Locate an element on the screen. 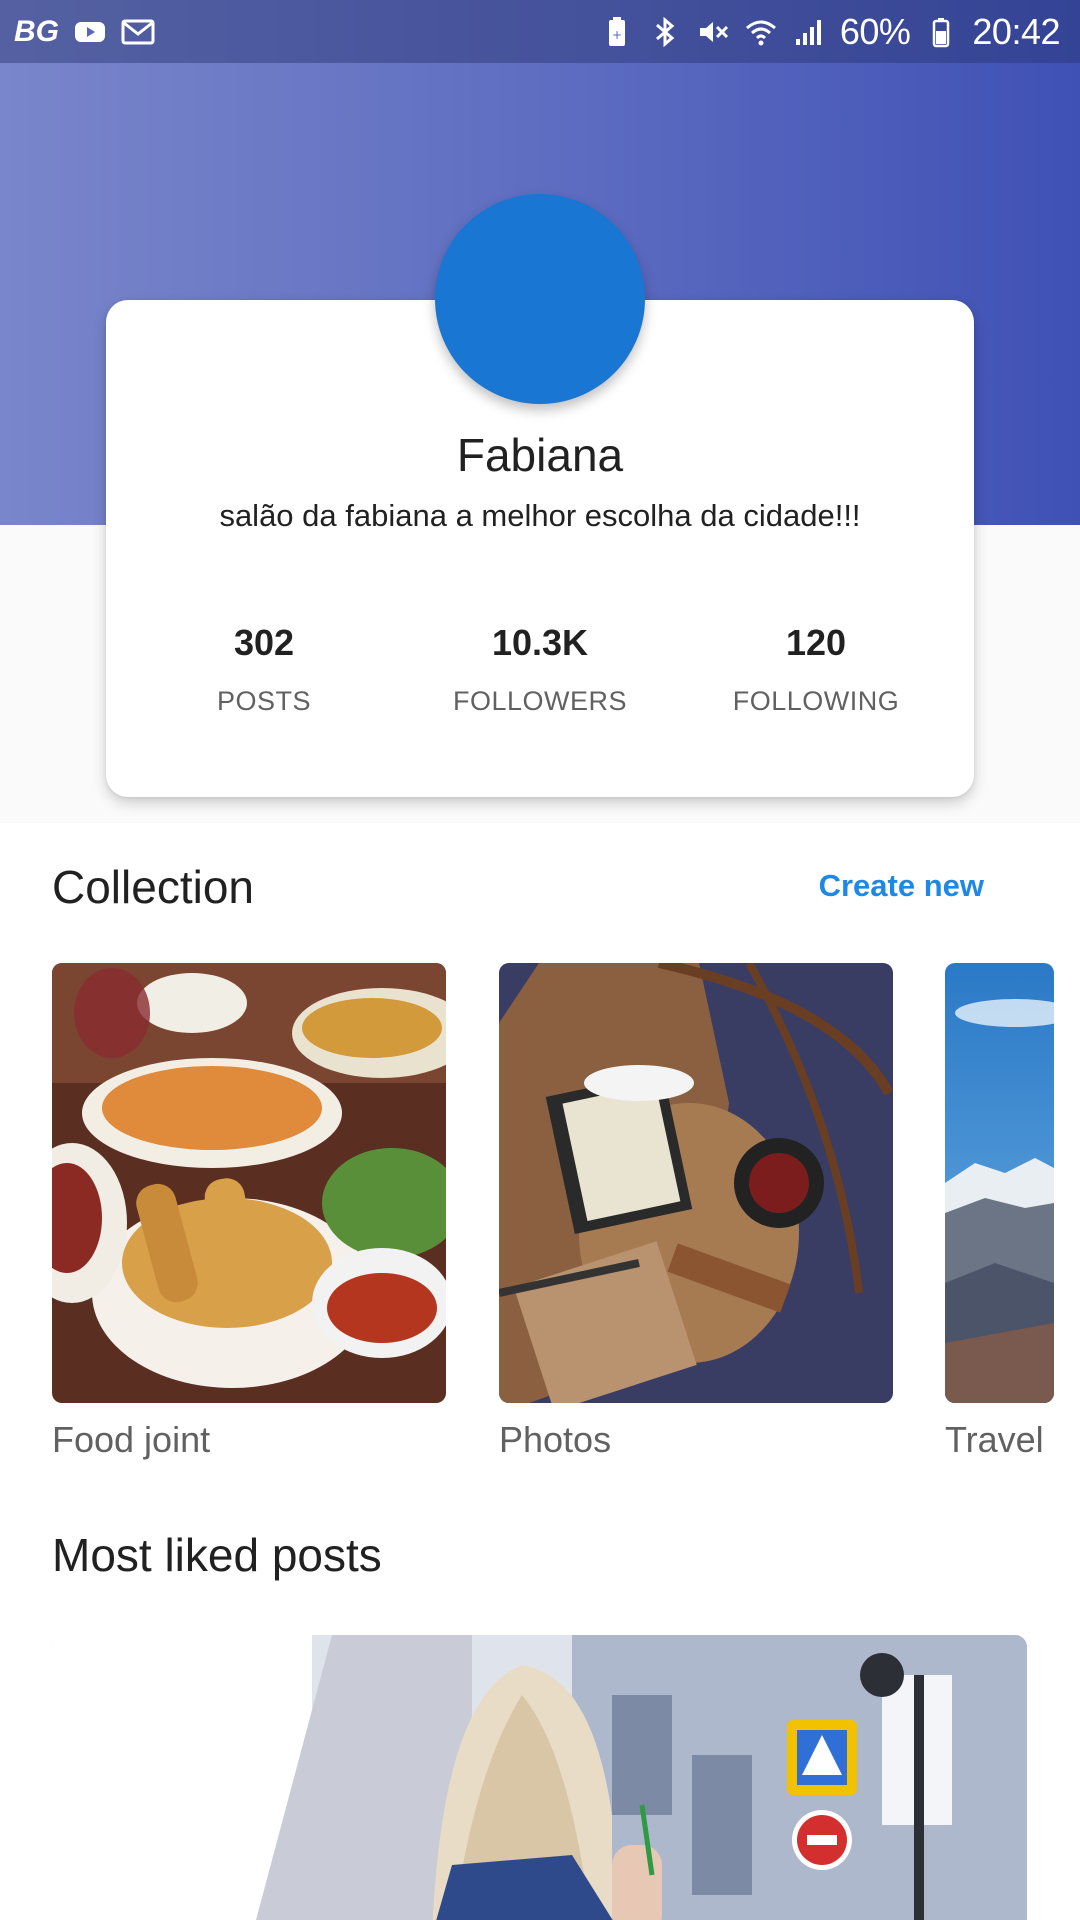 The width and height of the screenshot is (1080, 1920). gmail-icon is located at coordinates (138, 32).